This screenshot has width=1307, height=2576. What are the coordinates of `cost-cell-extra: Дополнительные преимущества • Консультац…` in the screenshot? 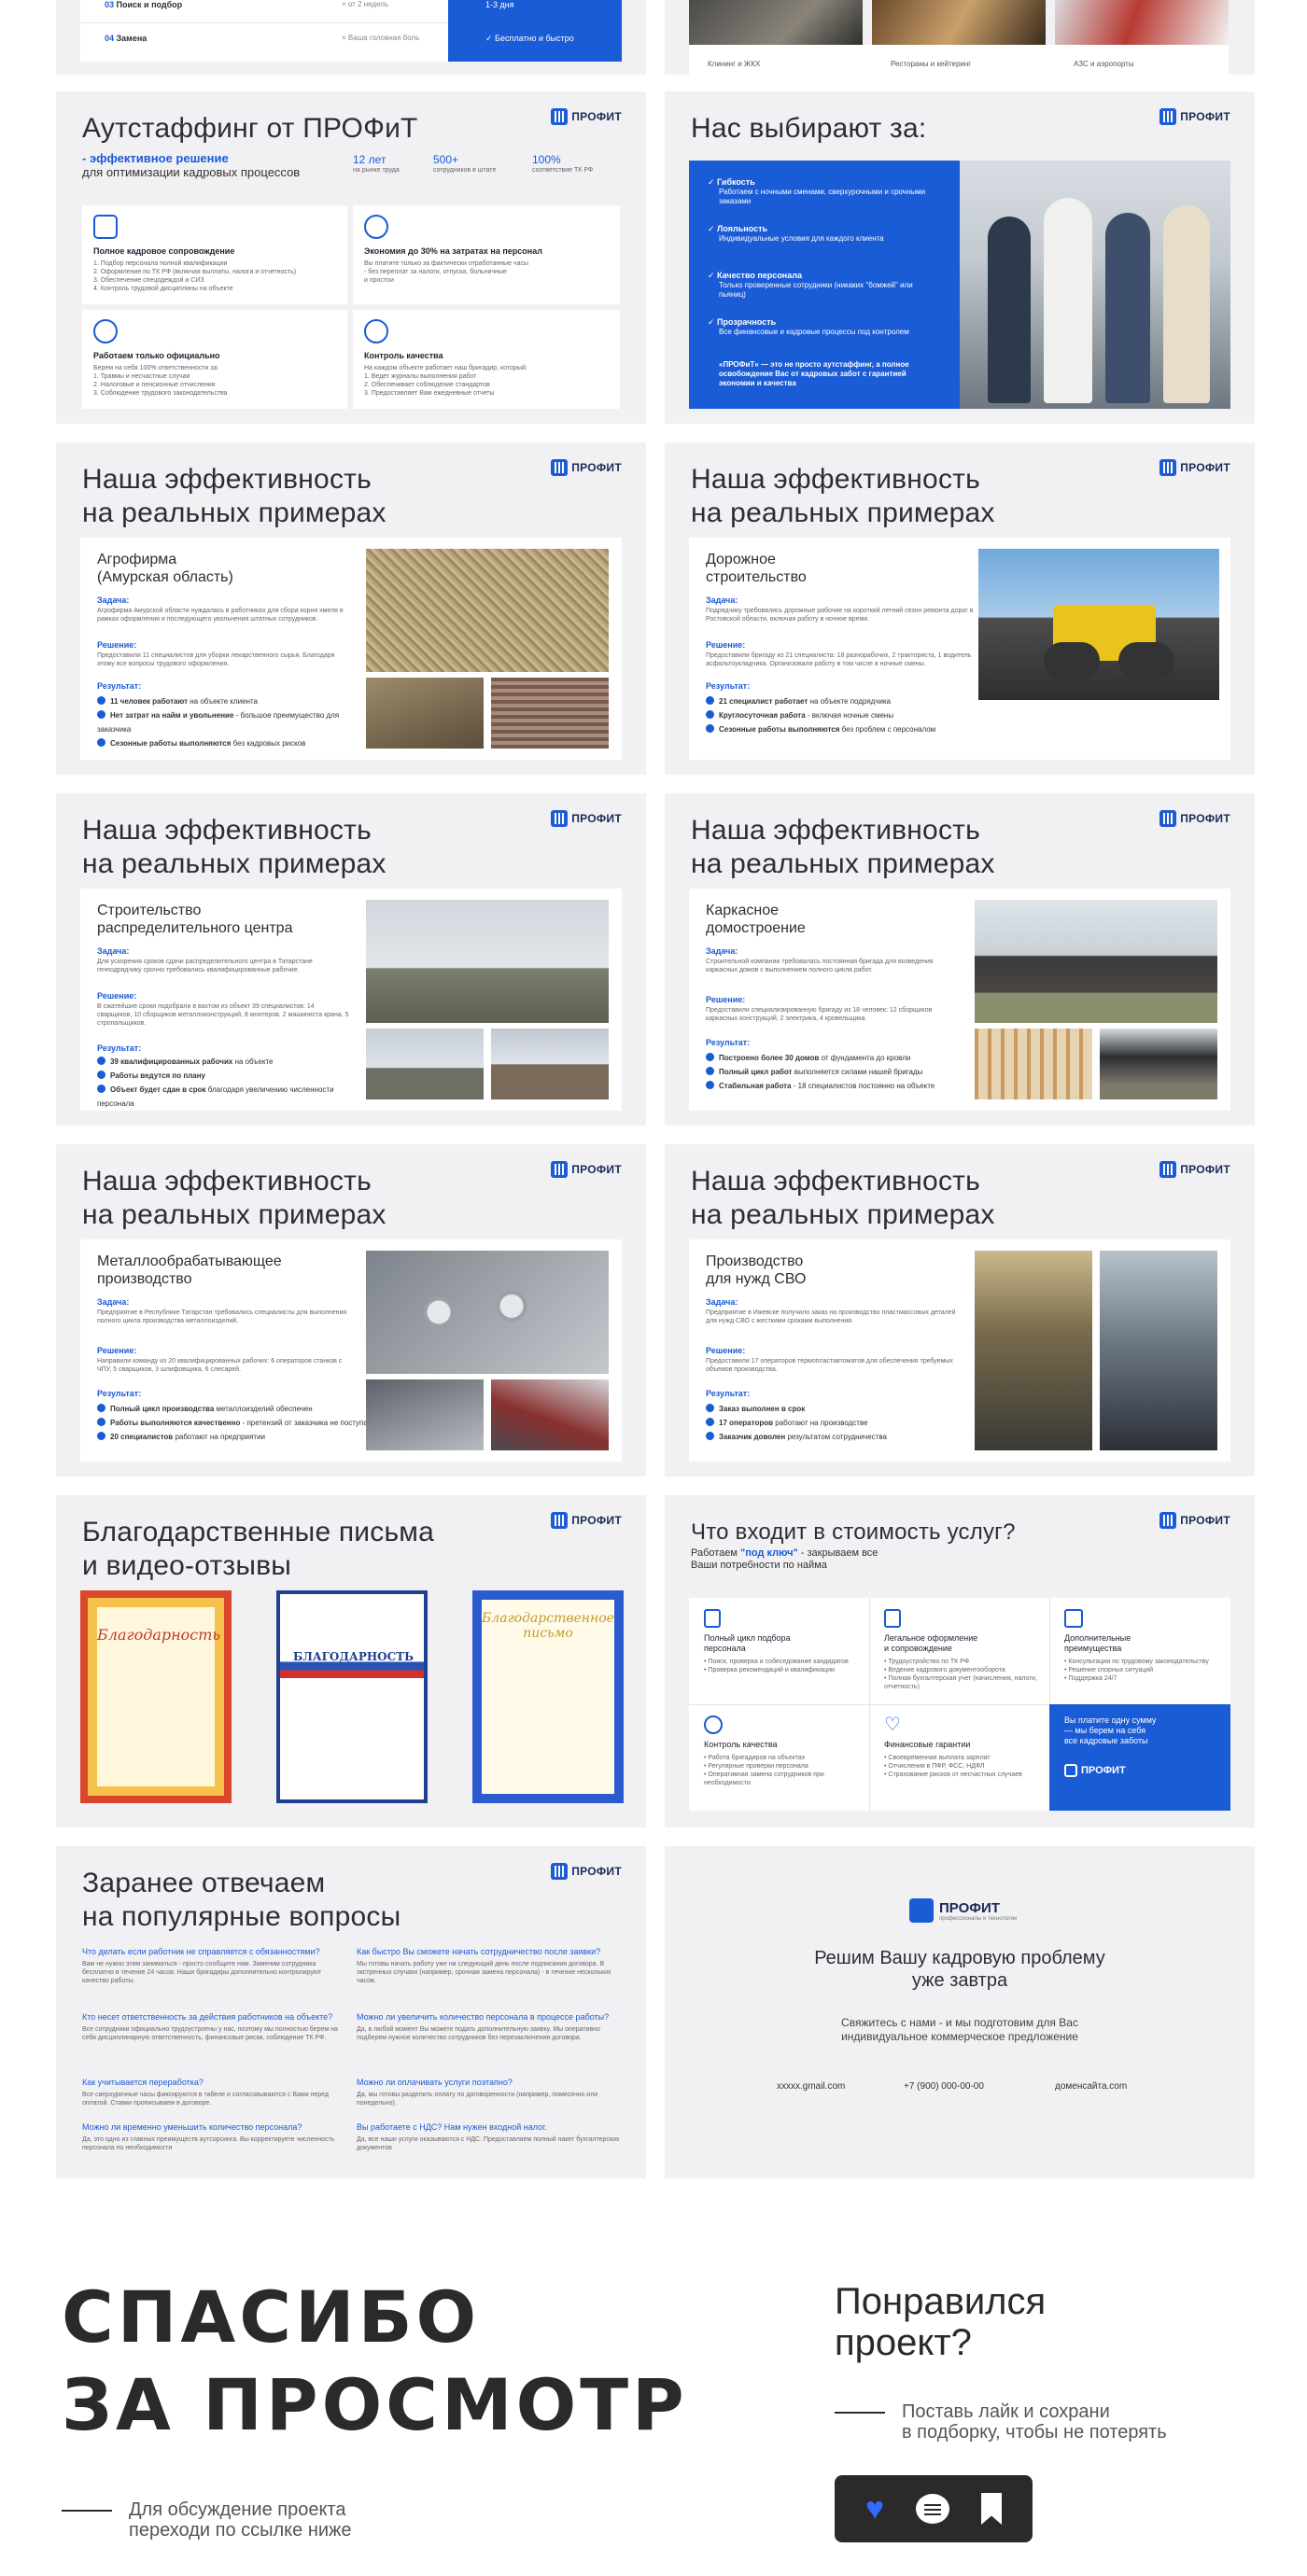 It's located at (1142, 1646).